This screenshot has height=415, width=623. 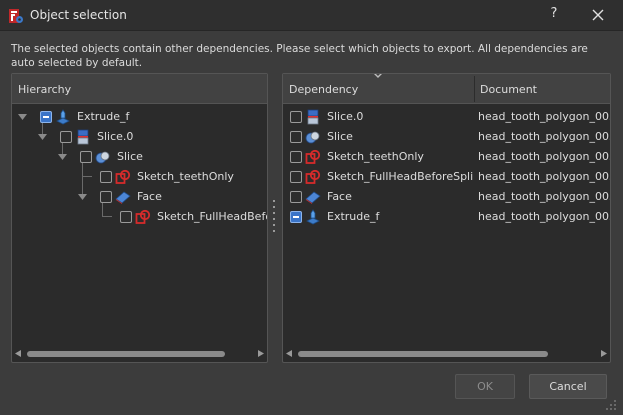 What do you see at coordinates (103, 116) in the screenshot?
I see `tree-item-label: Extrude_f` at bounding box center [103, 116].